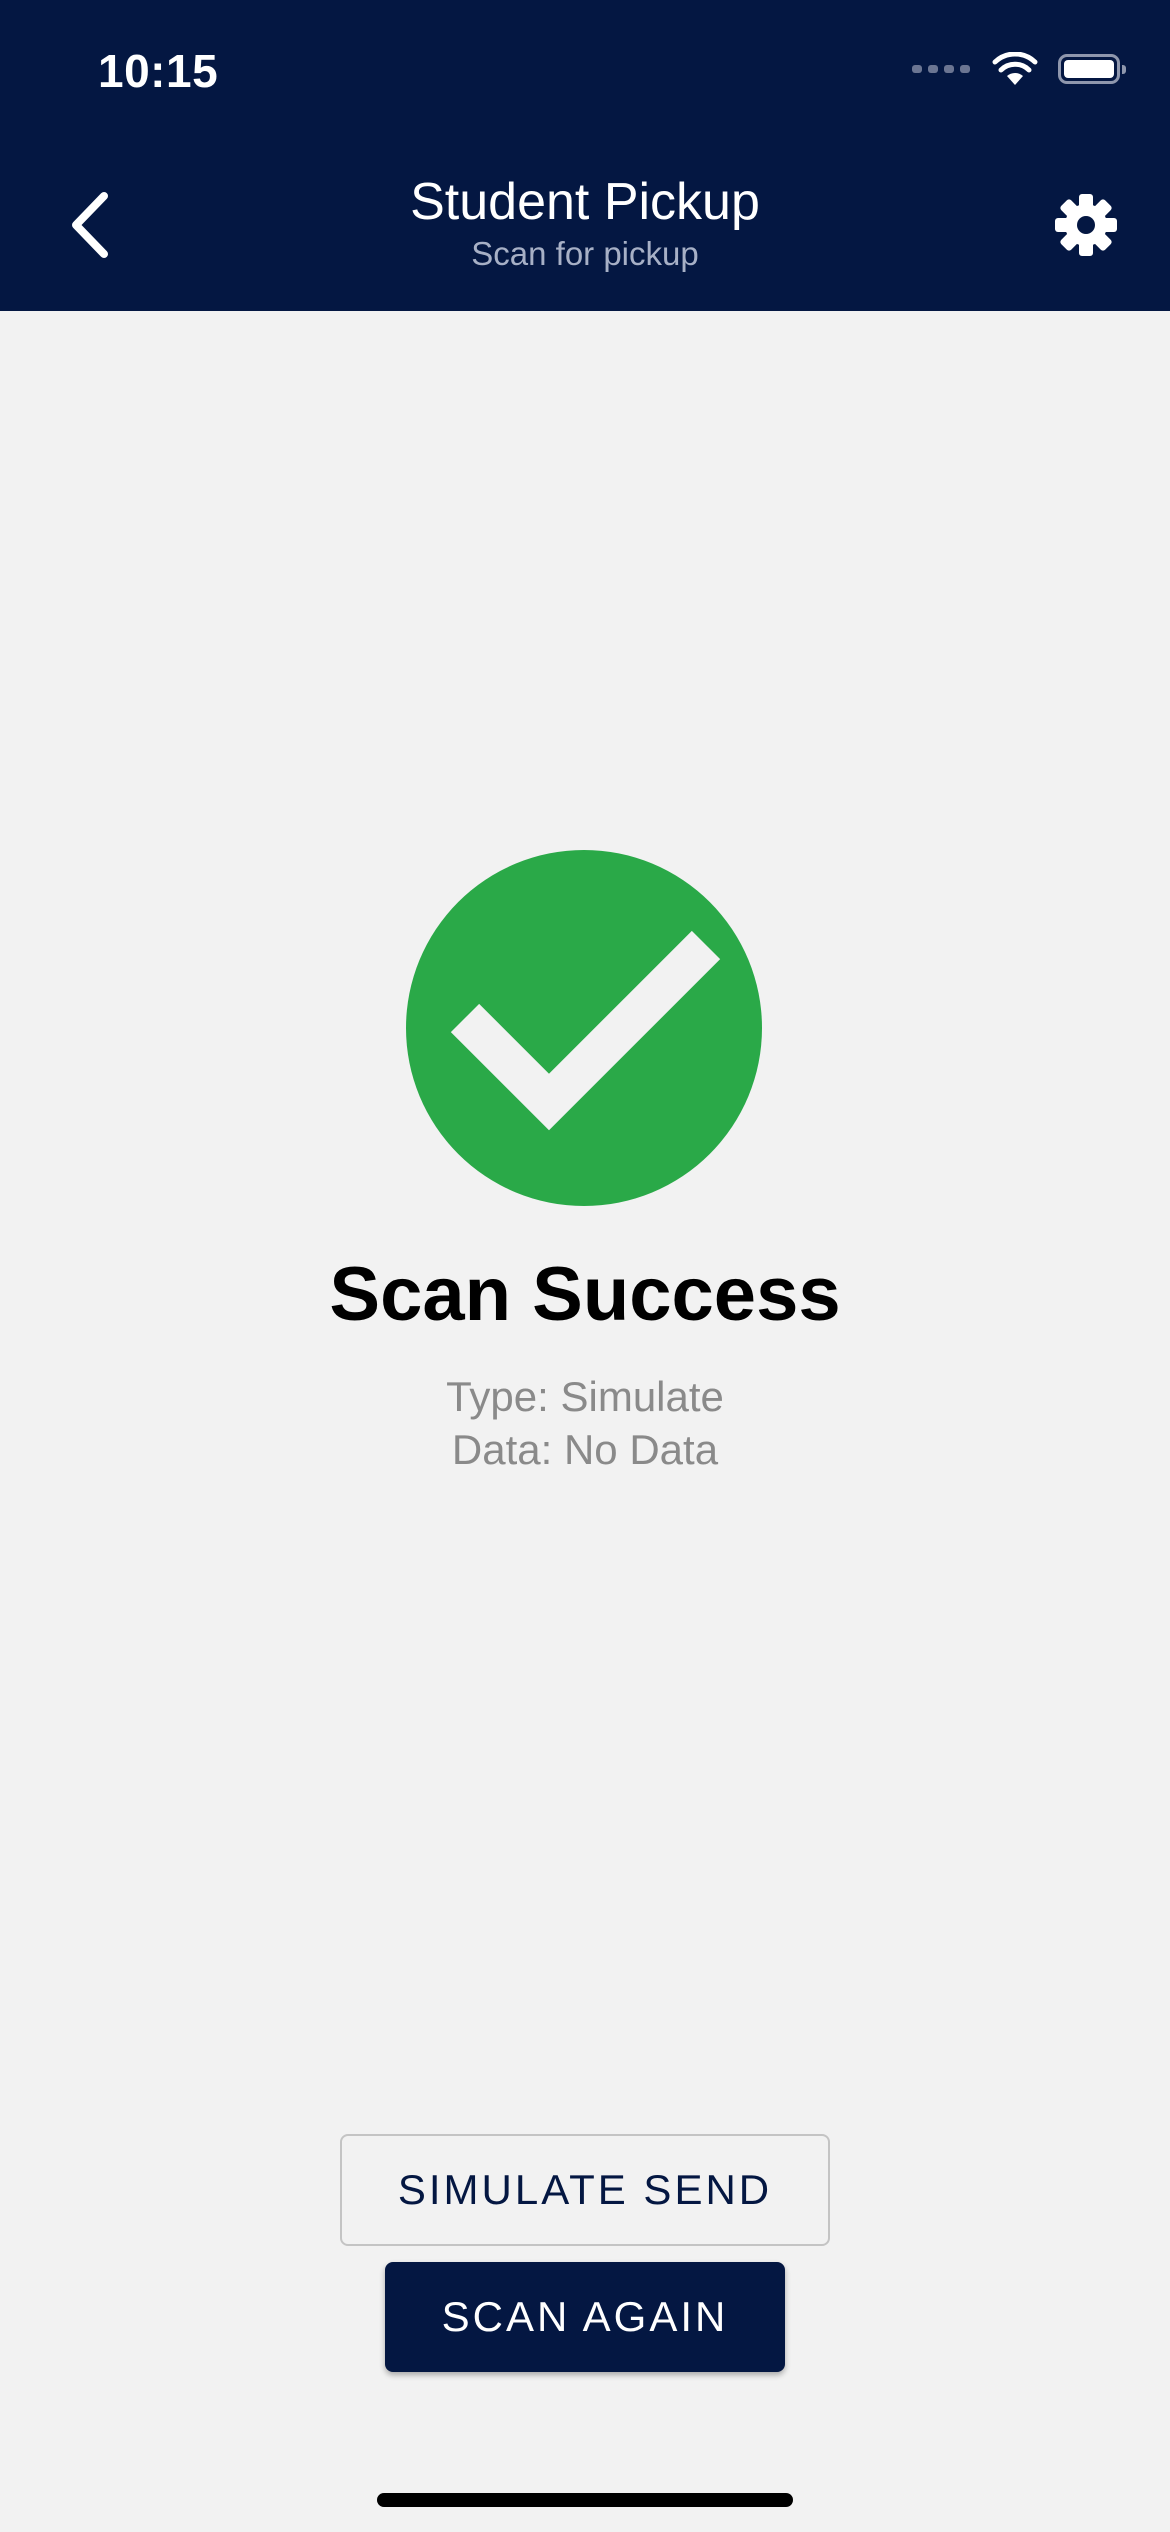 Image resolution: width=1170 pixels, height=2532 pixels. What do you see at coordinates (585, 2190) in the screenshot?
I see `simulate-send-button: SIMULATE SEND` at bounding box center [585, 2190].